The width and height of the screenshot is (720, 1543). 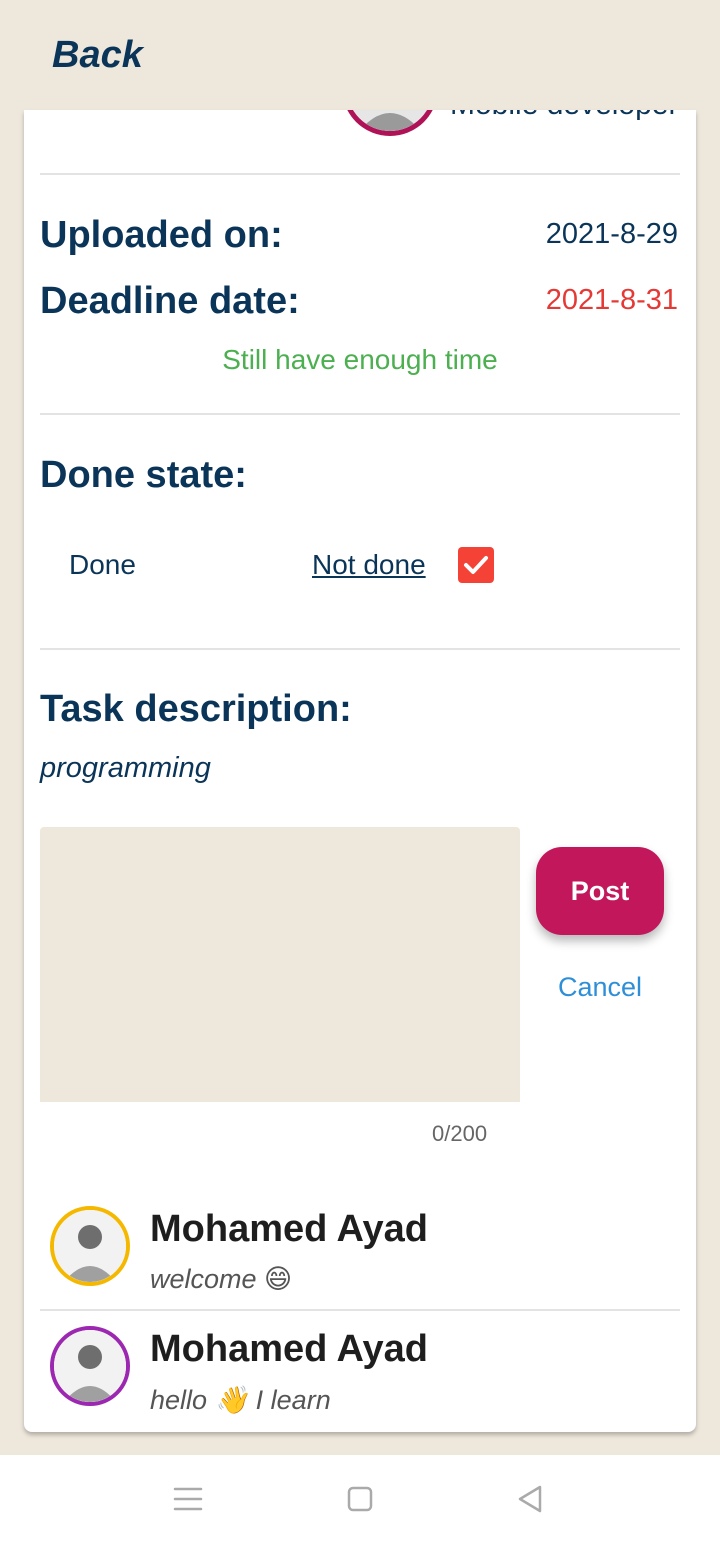 I want to click on cancel-button: Cancel, so click(x=600, y=987).